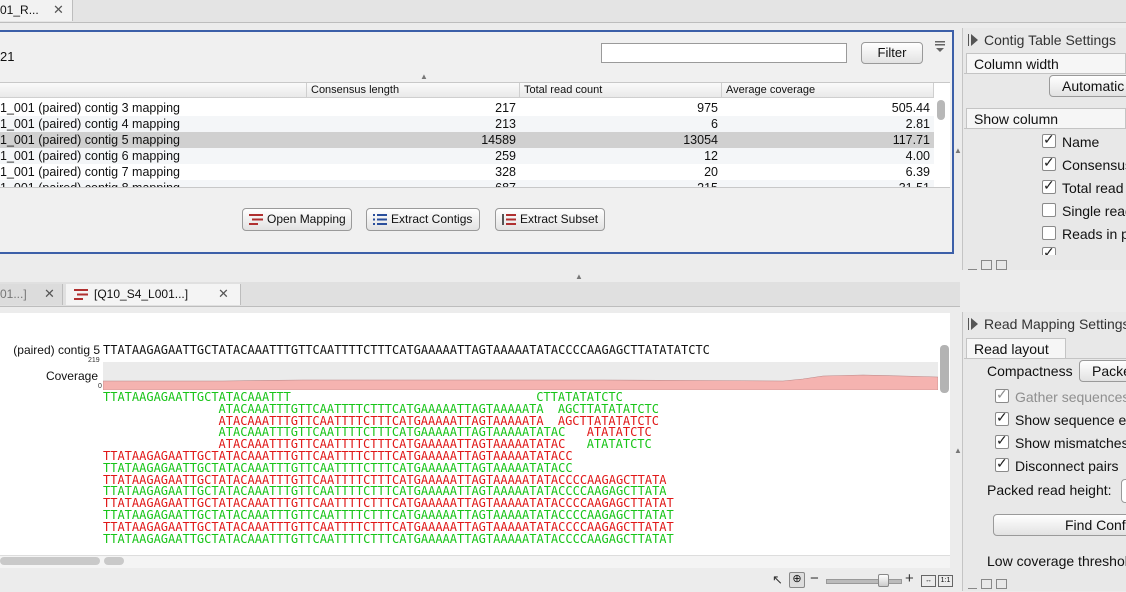 The image size is (1126, 592). I want to click on tab-current-mapping: [Q10_S4_L001...] ✕, so click(153, 294).